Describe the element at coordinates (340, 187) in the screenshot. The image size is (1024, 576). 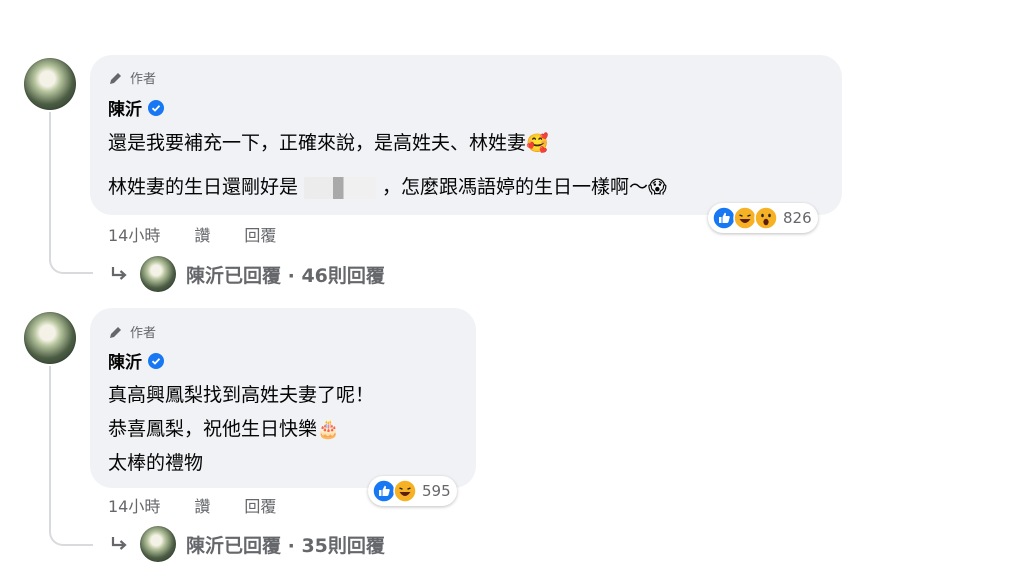
I see `redacted-blur` at that location.